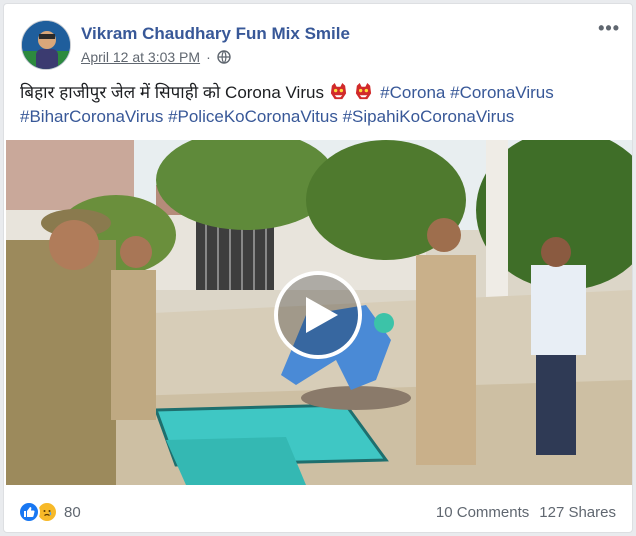 The image size is (636, 536). What do you see at coordinates (609, 28) in the screenshot?
I see `more-options-icon: •••` at bounding box center [609, 28].